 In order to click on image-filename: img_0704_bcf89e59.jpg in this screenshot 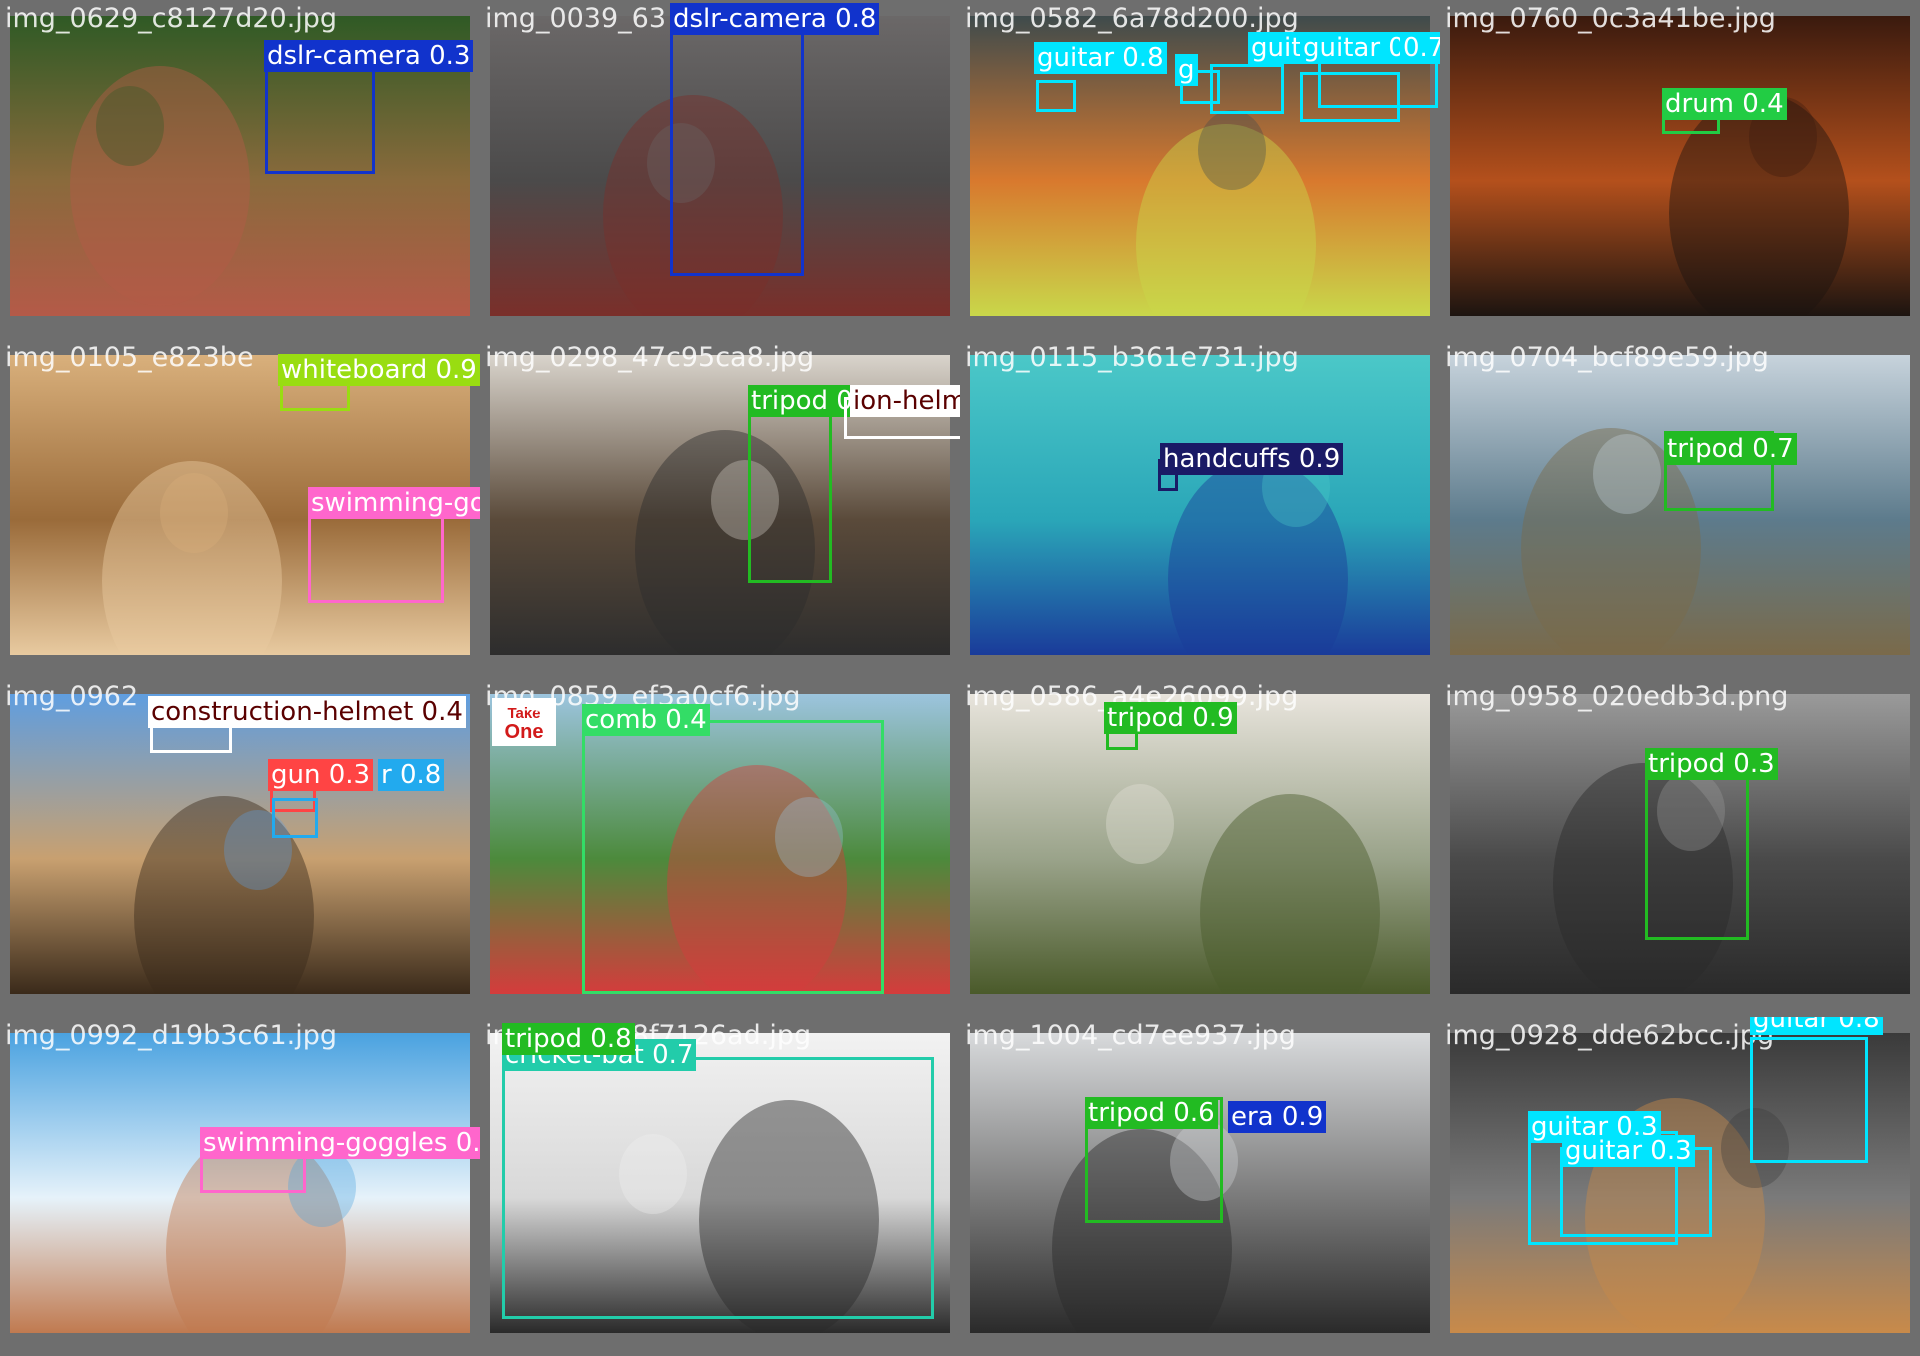, I will do `click(1607, 357)`.